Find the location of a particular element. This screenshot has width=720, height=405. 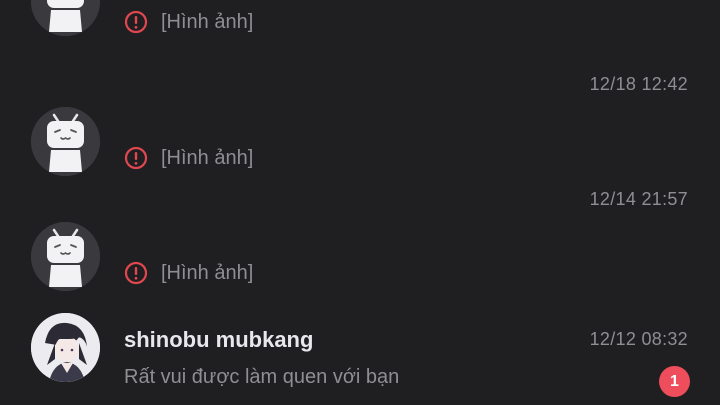

user-photo-icon is located at coordinates (65, 347).